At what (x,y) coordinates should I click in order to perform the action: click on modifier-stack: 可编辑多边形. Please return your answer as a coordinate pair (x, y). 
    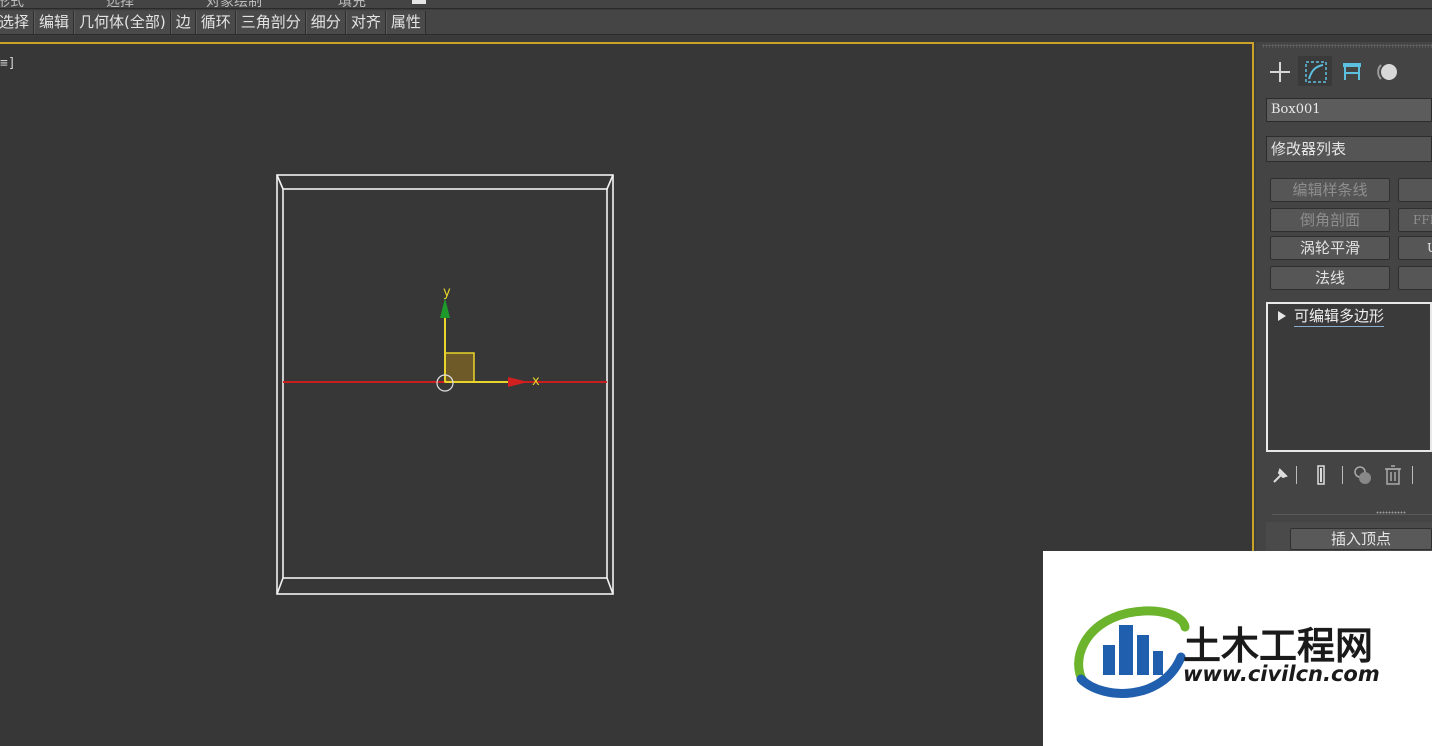
    Looking at the image, I should click on (1349, 377).